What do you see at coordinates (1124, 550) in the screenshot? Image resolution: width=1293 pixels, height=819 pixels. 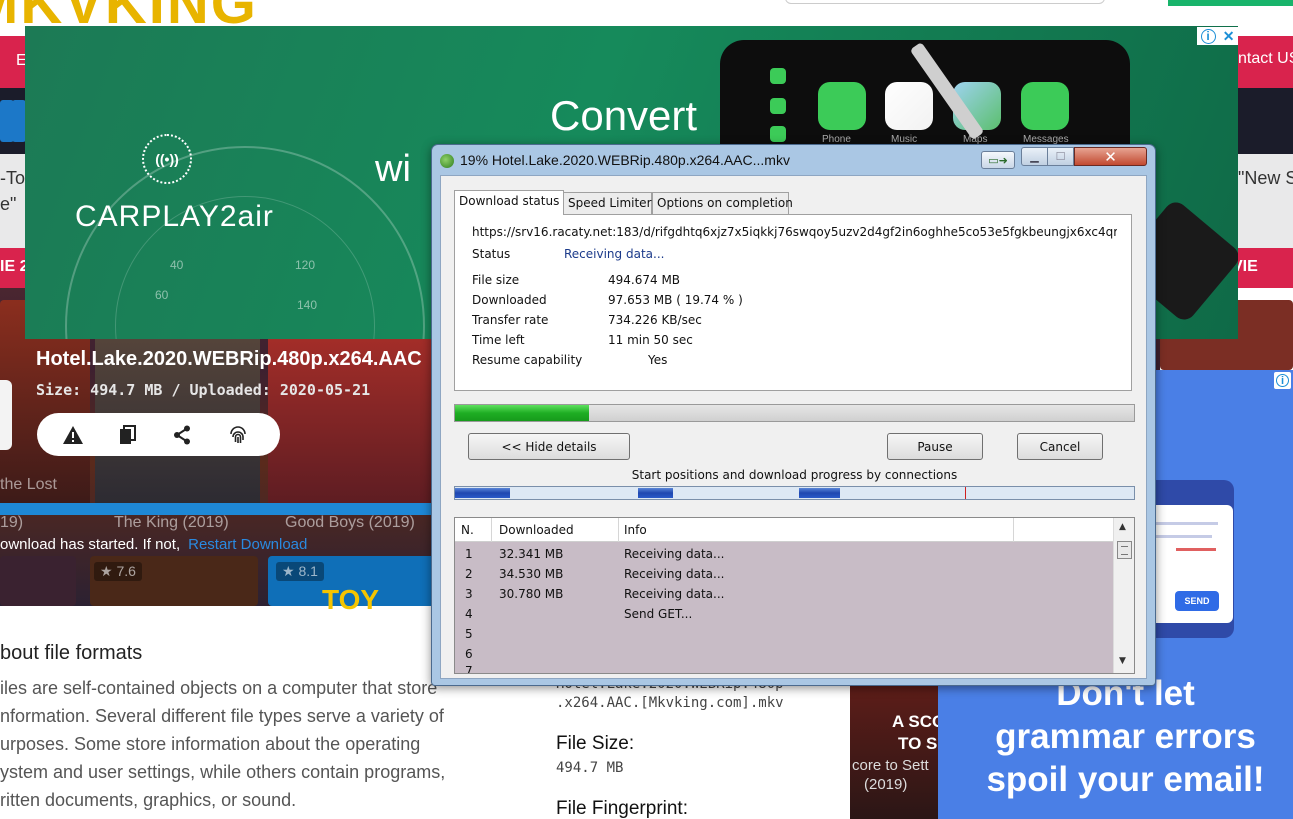 I see `scroll-thumb` at bounding box center [1124, 550].